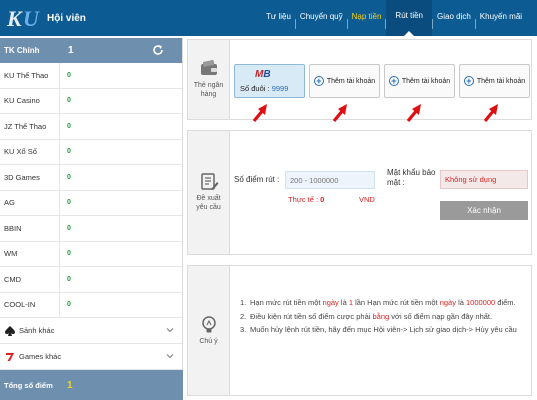 Image resolution: width=537 pixels, height=400 pixels. Describe the element at coordinates (278, 18) in the screenshot. I see `nav-tu-lieu: Tư liệu` at that location.